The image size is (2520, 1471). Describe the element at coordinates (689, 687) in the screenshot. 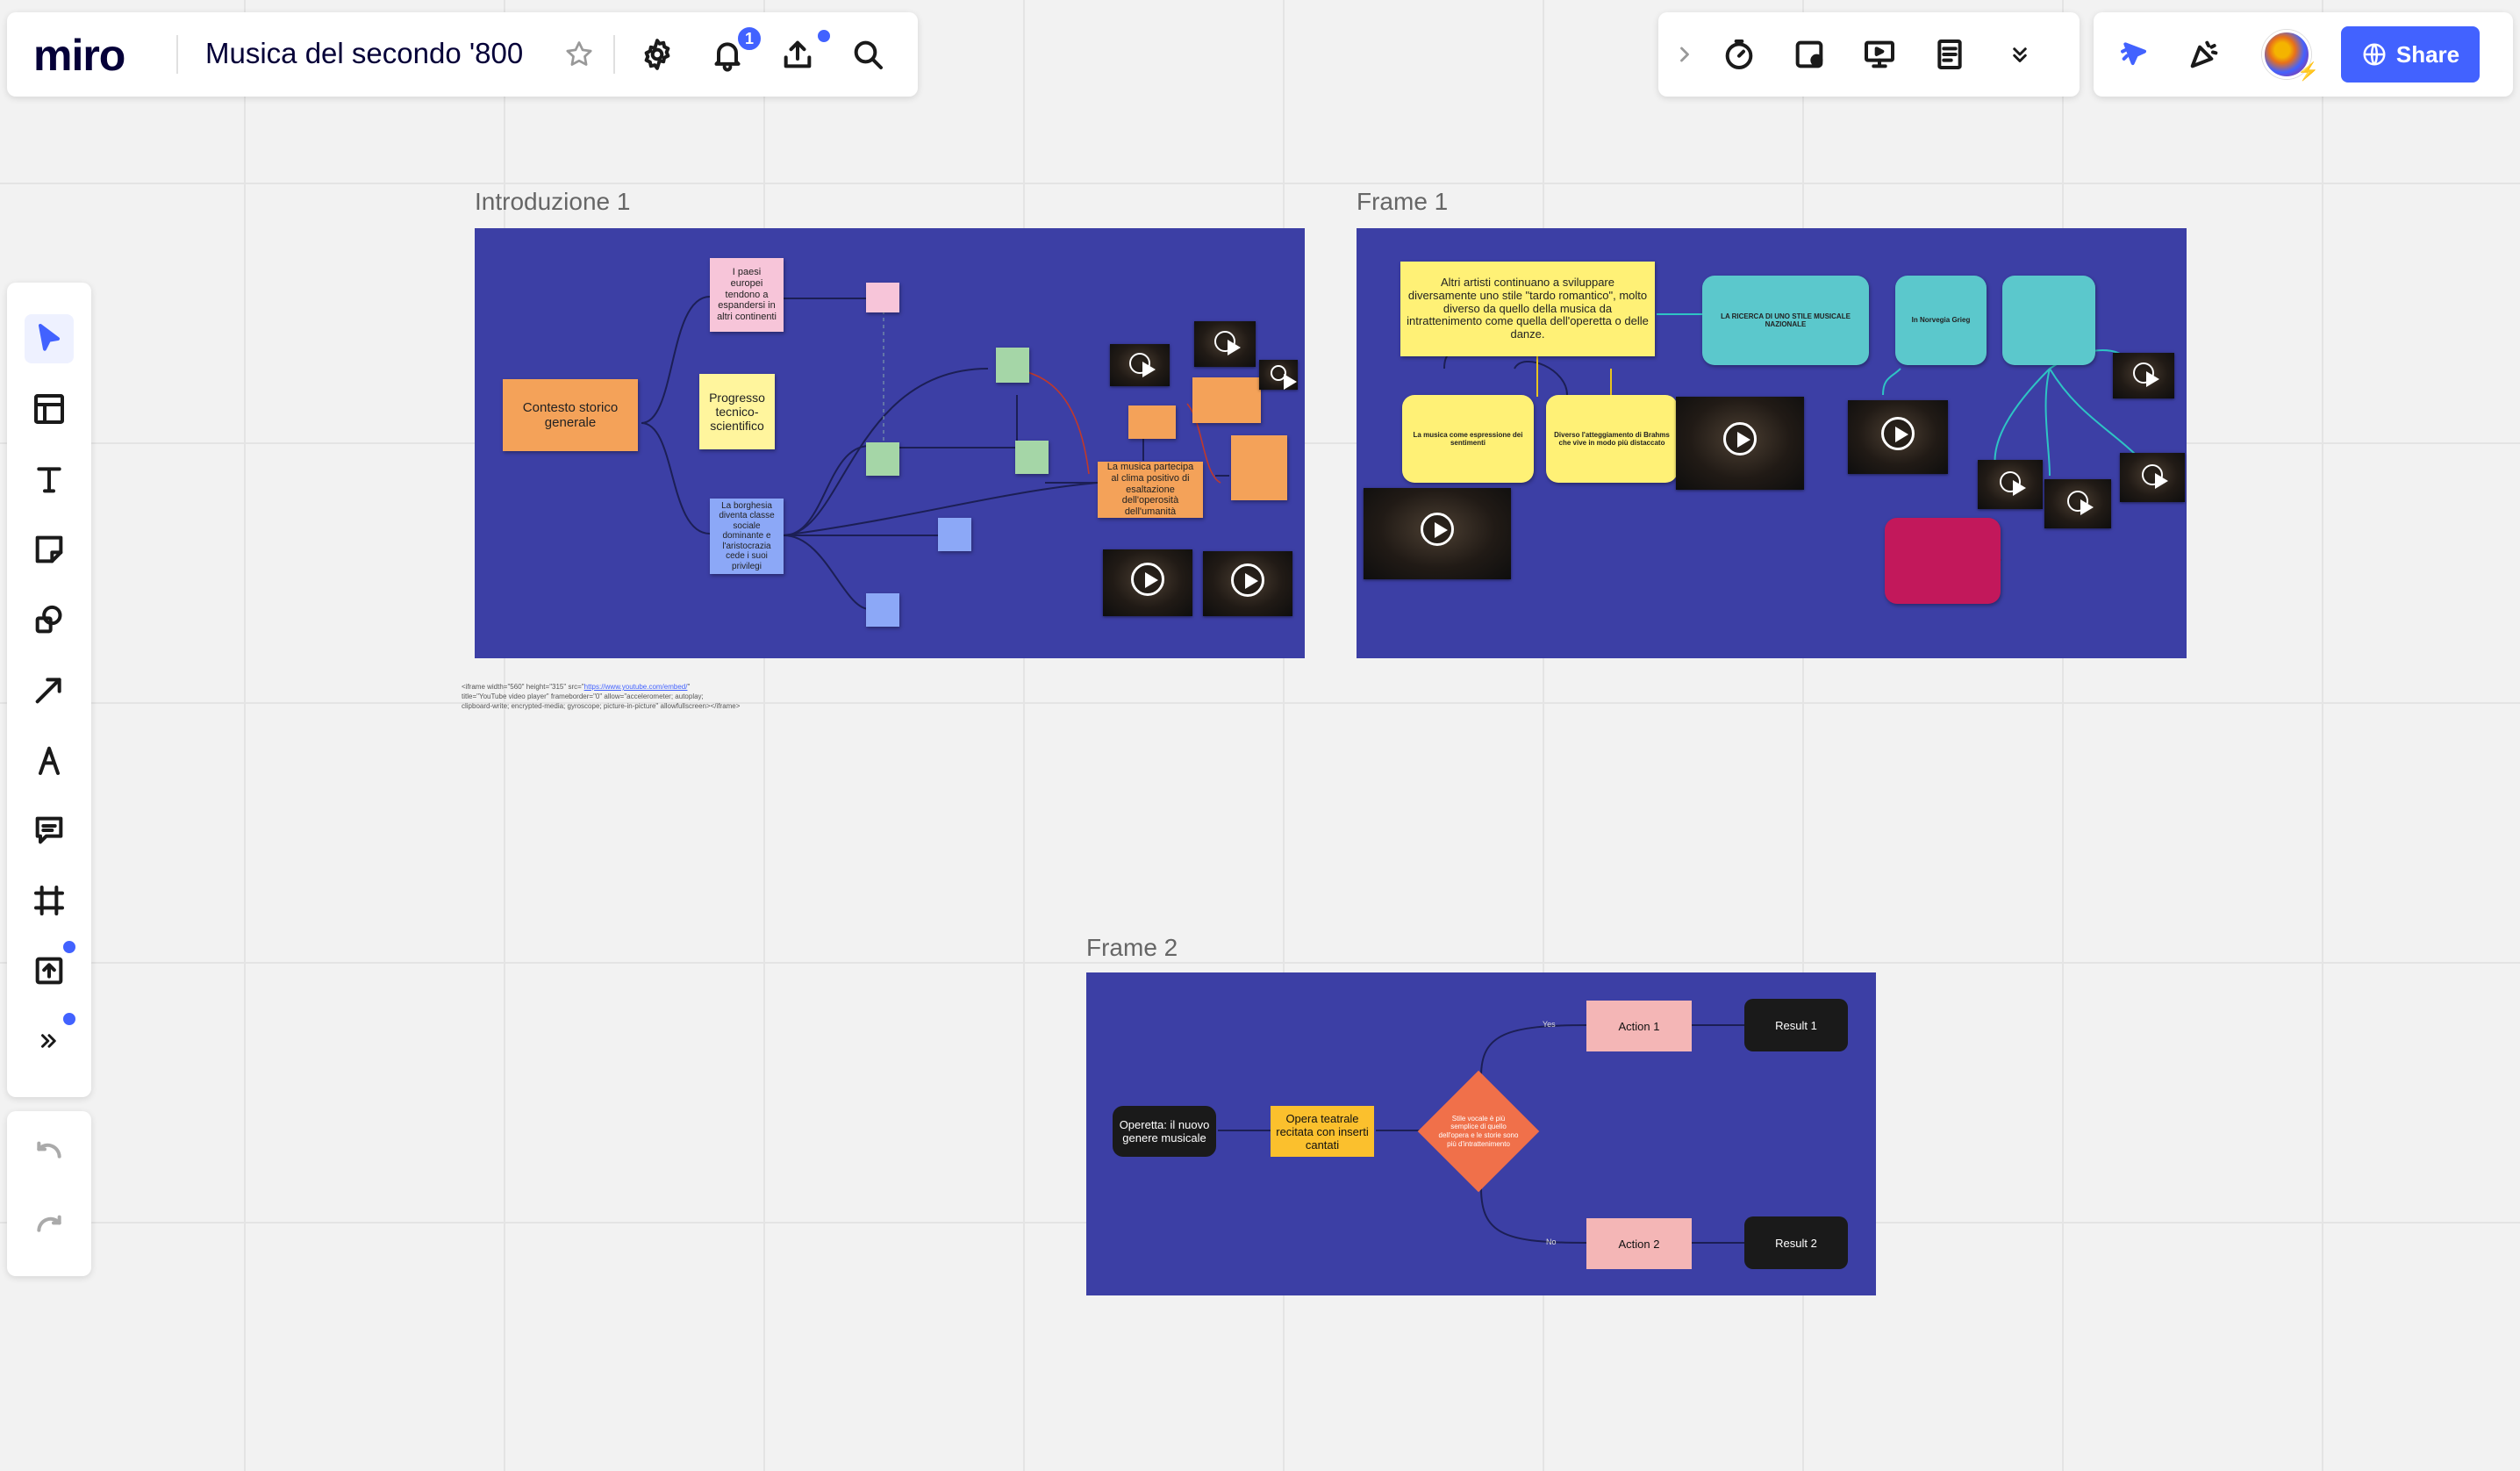

I see `embed-code-line1-suffix: "` at that location.